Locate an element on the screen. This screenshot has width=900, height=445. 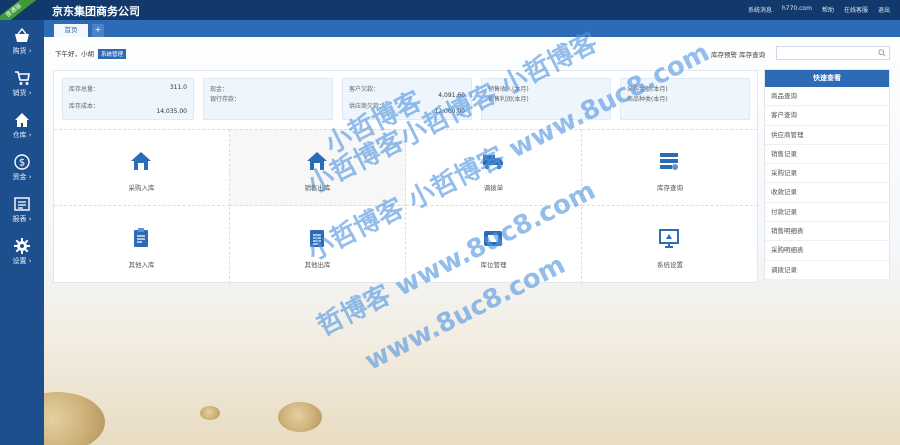
quick-item: 收款记录 is located at coordinates (827, 193).